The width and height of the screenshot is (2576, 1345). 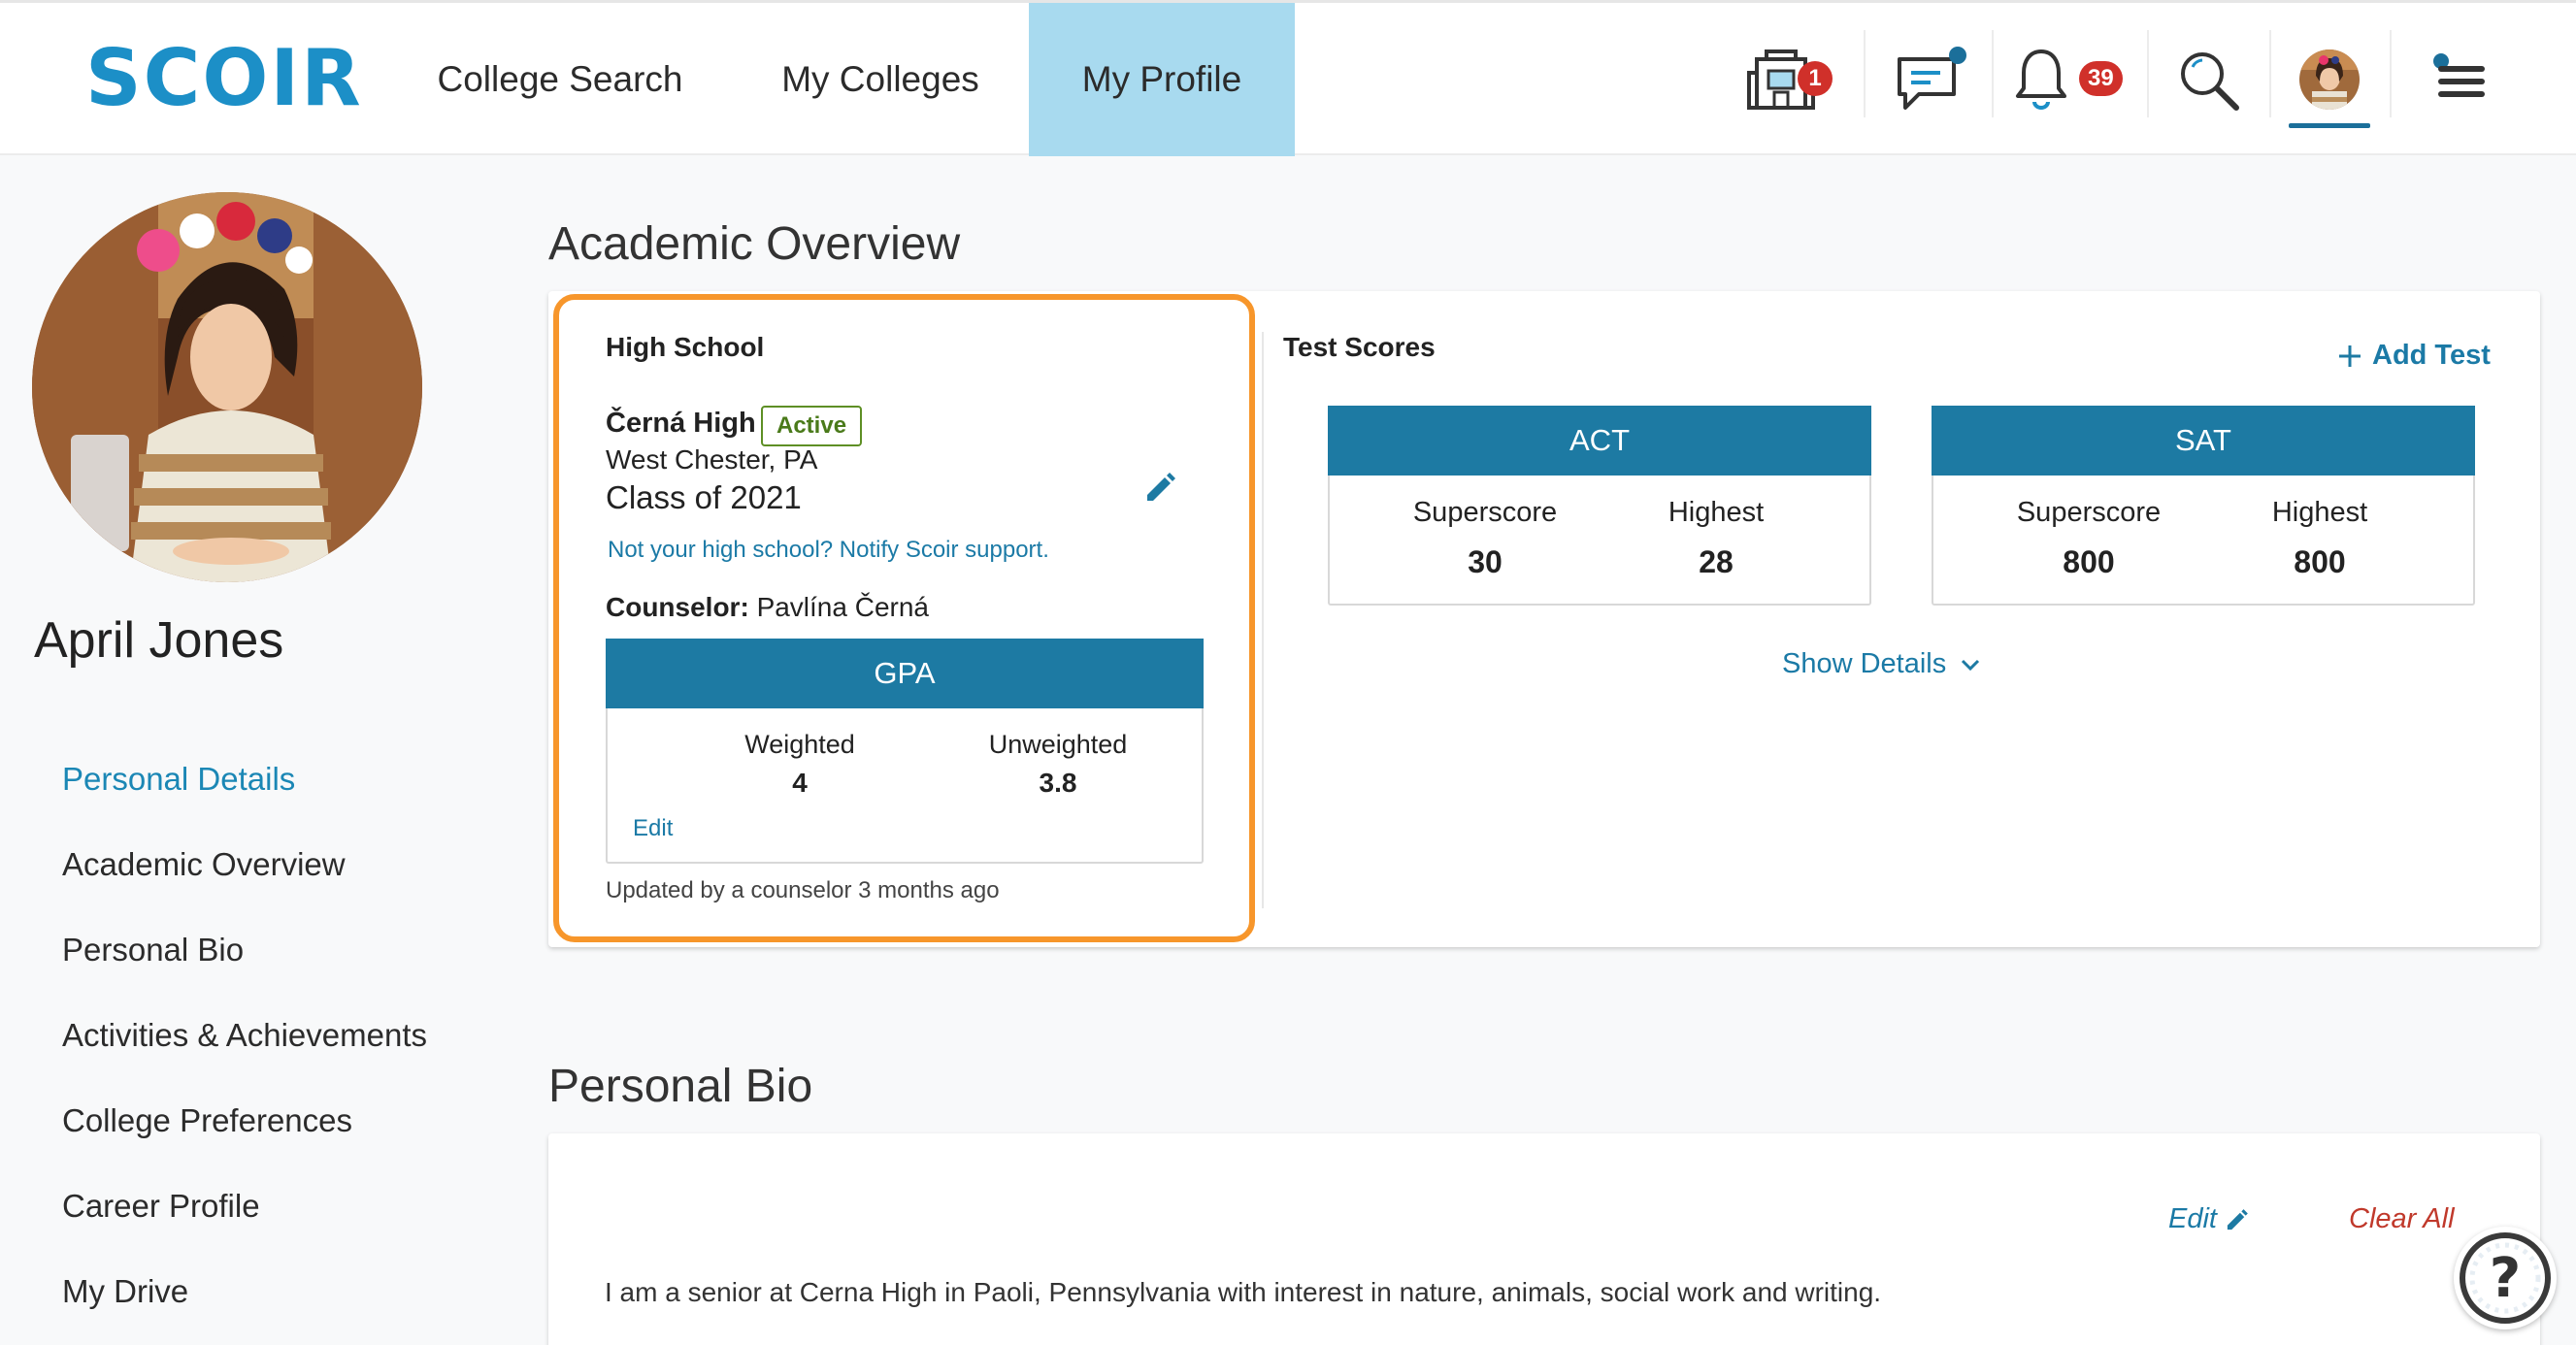 I want to click on sat-highest: Highest 800, so click(x=2320, y=538).